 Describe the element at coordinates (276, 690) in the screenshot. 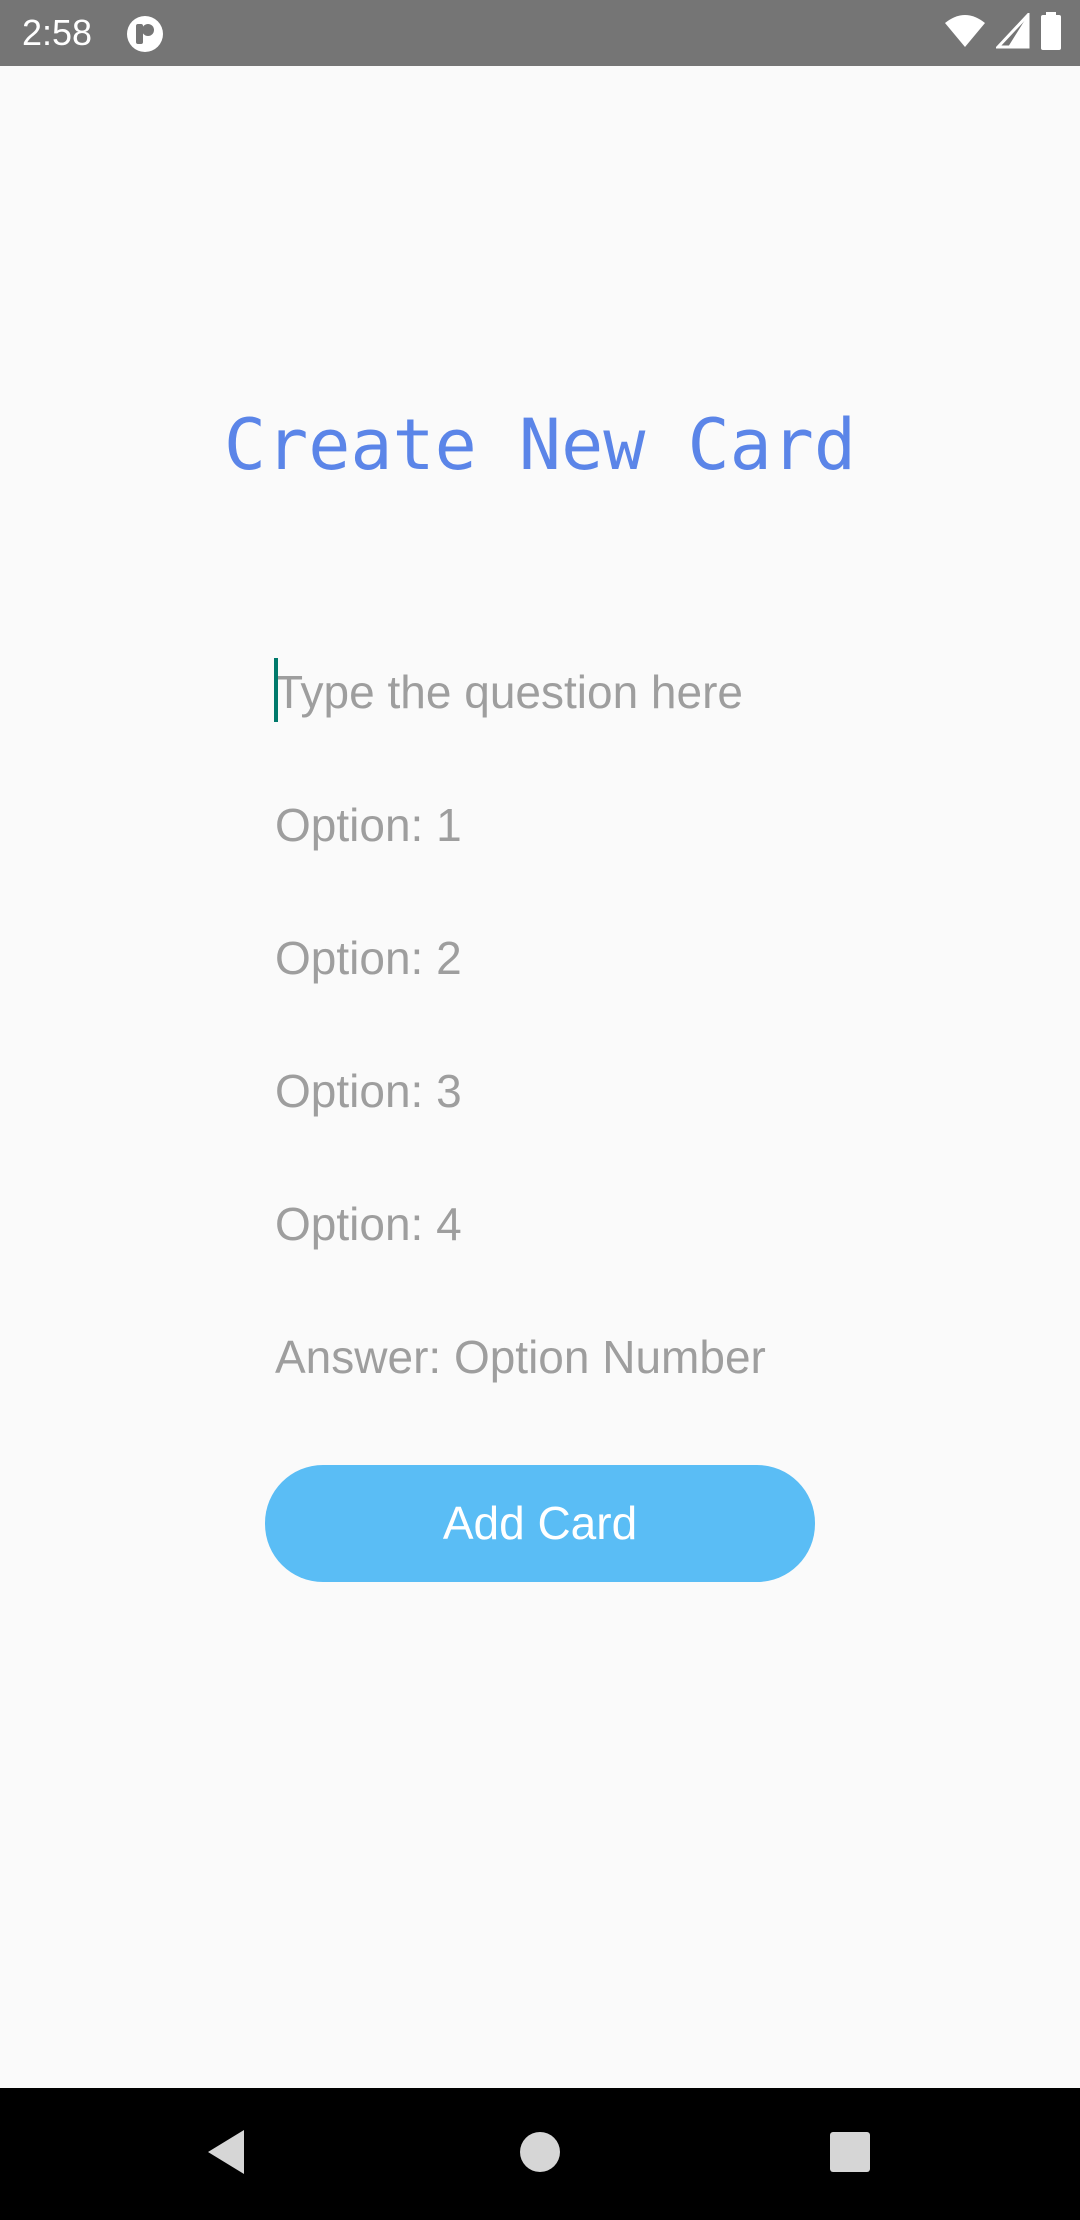

I see `text-cursor` at that location.